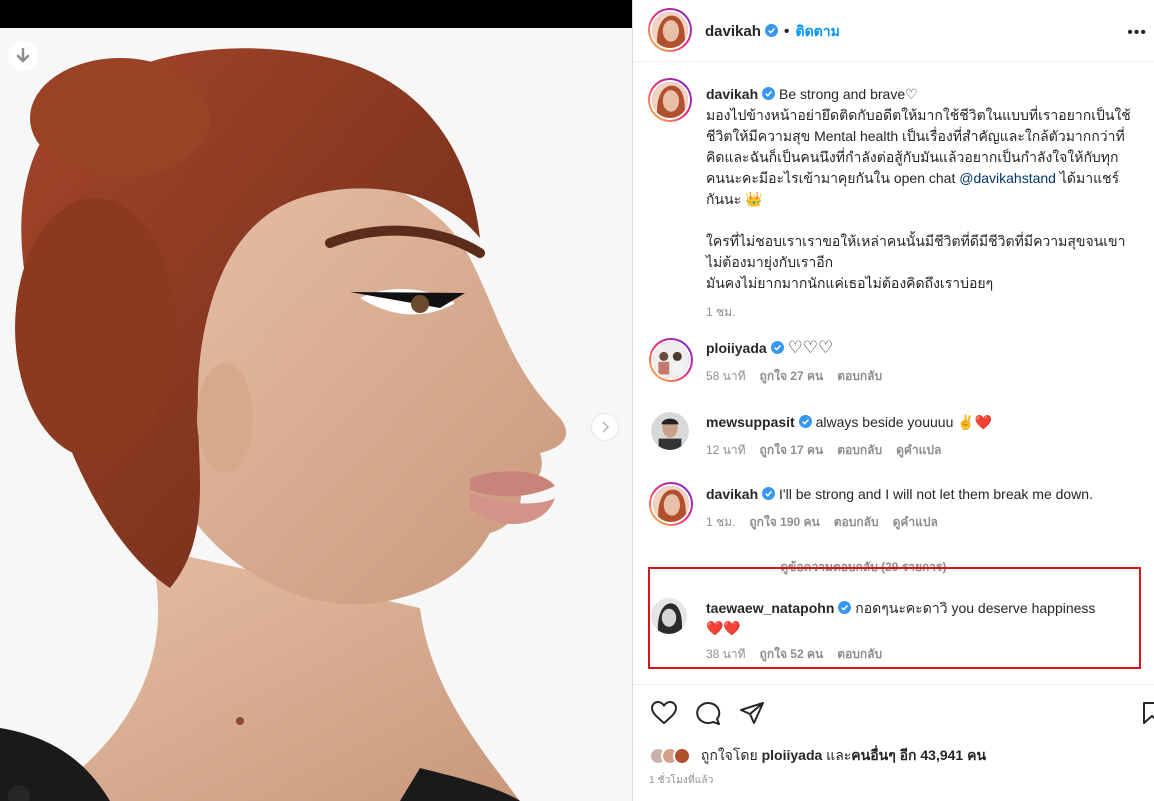 The image size is (1154, 801). Describe the element at coordinates (833, 178) in the screenshot. I see `caption-line: คนนะคะมีอะไรเข้ามาคุยกันใน open chat` at that location.